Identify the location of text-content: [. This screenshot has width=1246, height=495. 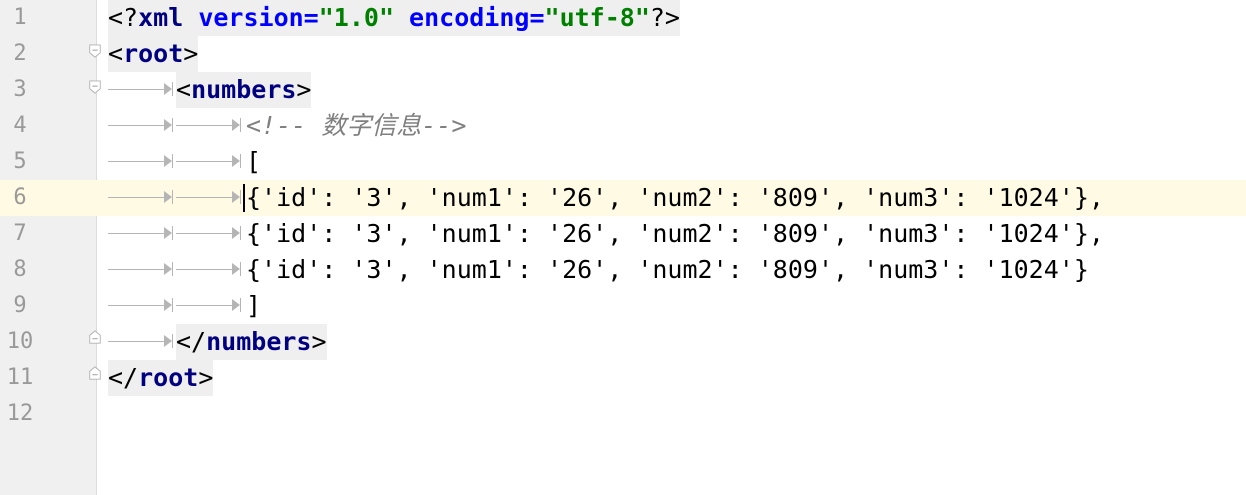
(254, 161).